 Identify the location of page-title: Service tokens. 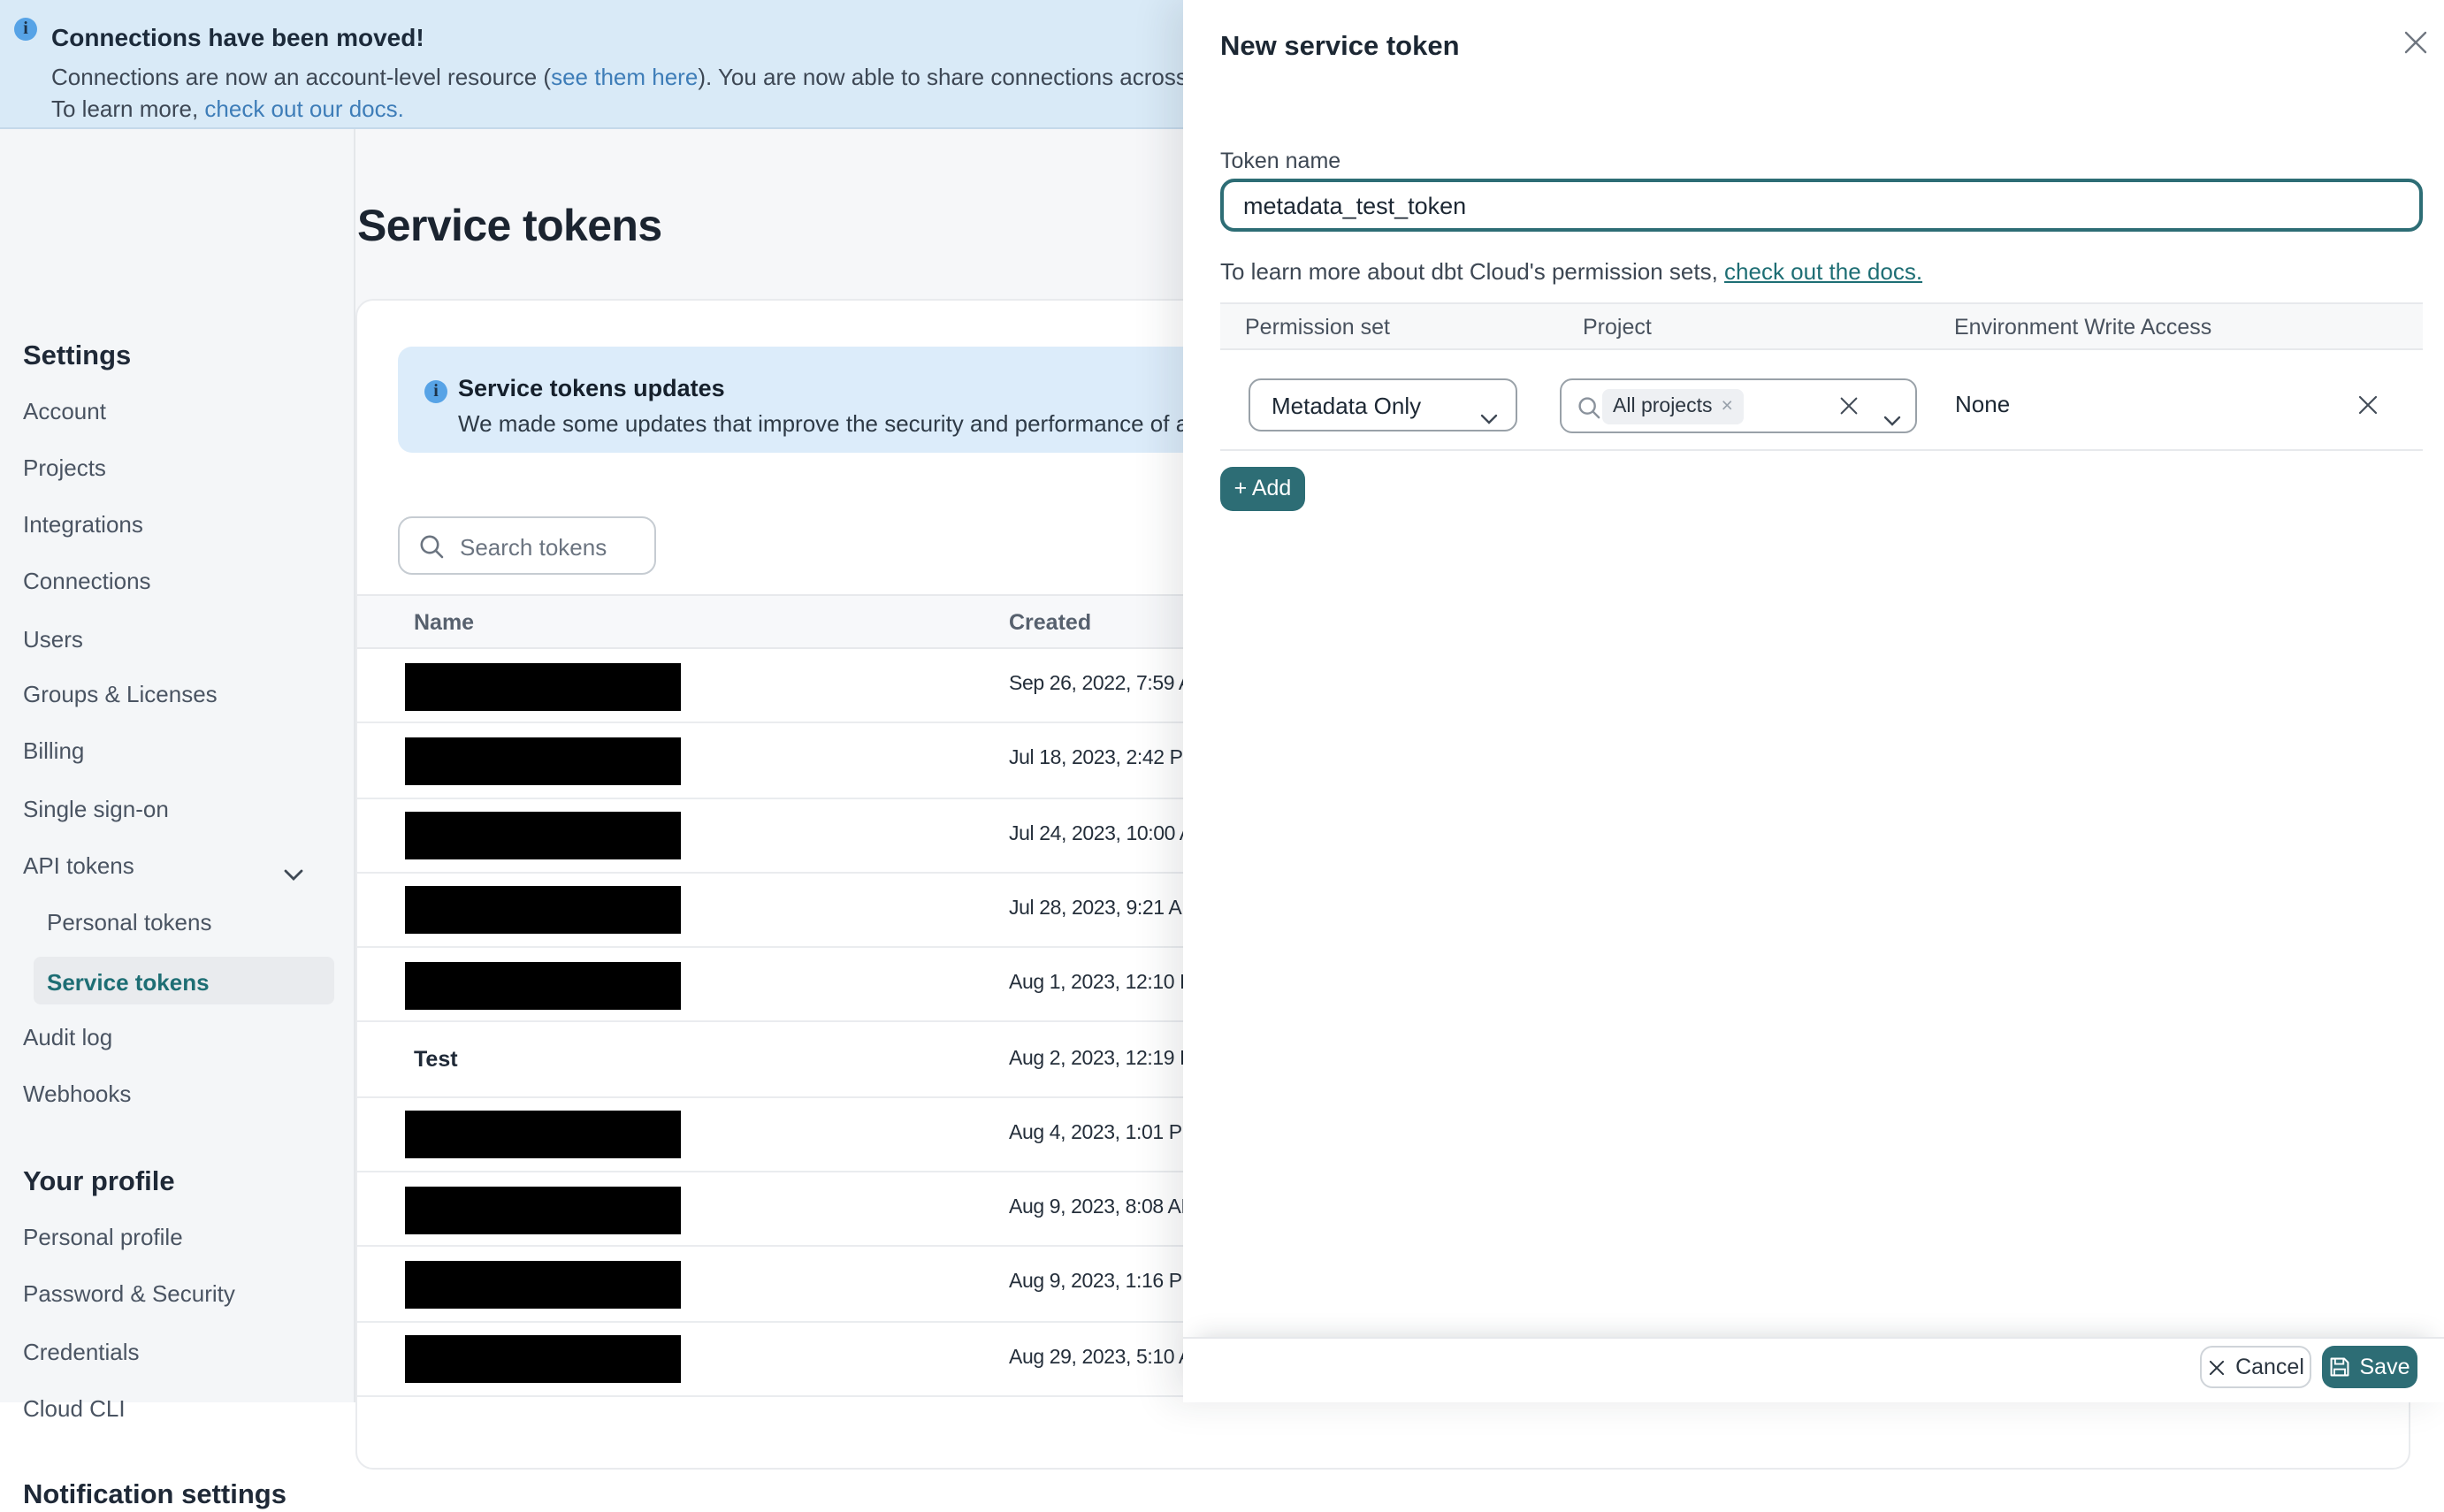
(509, 226).